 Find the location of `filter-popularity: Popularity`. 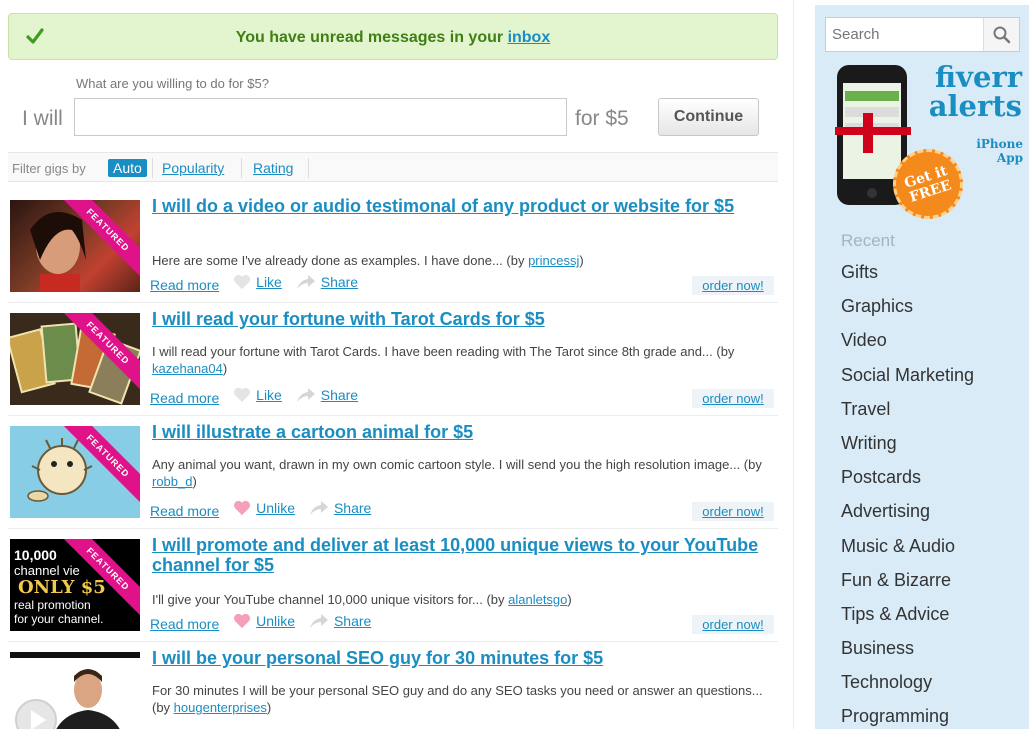

filter-popularity: Popularity is located at coordinates (193, 168).